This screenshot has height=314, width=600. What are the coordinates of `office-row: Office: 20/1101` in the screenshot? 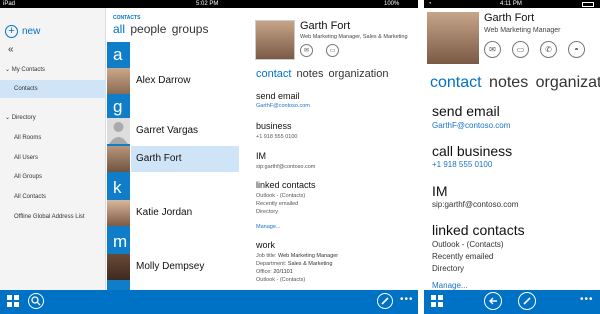 It's located at (274, 272).